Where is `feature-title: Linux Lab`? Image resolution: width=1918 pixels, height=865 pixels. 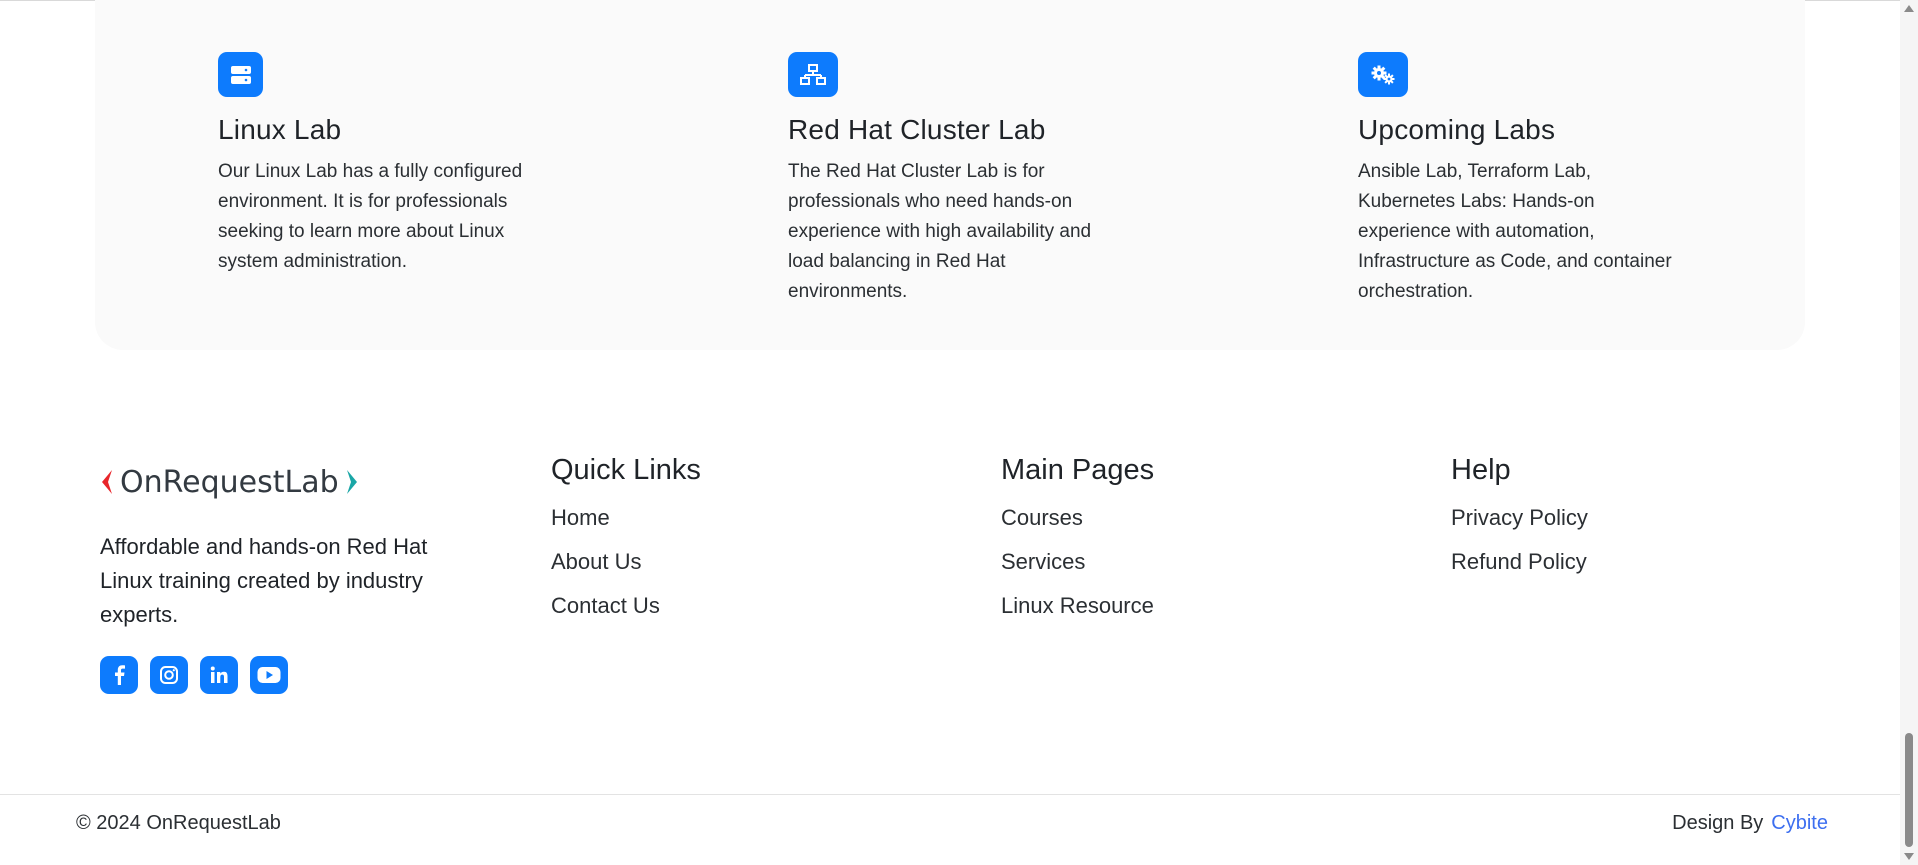
feature-title: Linux Lab is located at coordinates (280, 129).